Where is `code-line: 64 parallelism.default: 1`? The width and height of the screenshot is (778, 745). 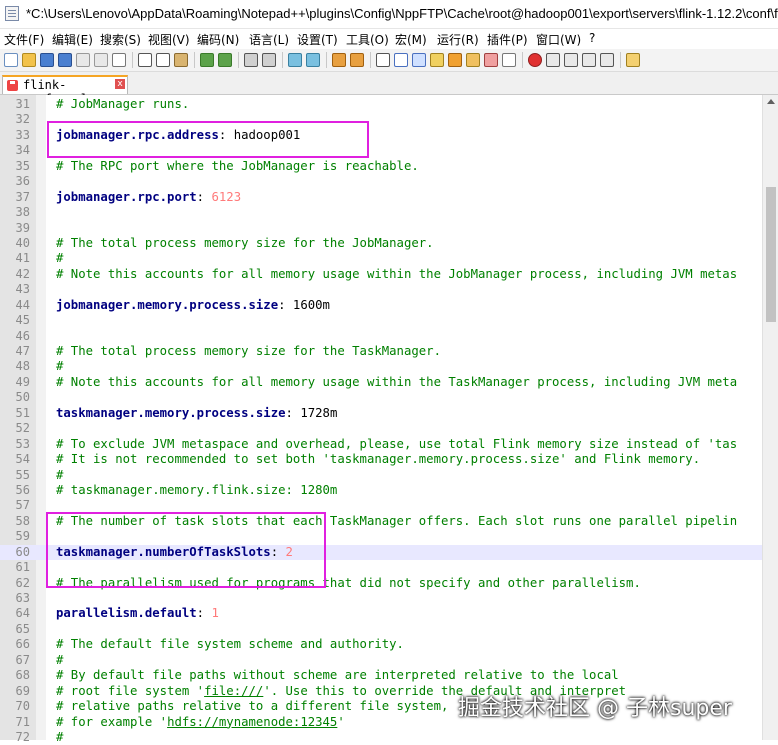
code-line: 64 parallelism.default: 1 is located at coordinates (381, 613).